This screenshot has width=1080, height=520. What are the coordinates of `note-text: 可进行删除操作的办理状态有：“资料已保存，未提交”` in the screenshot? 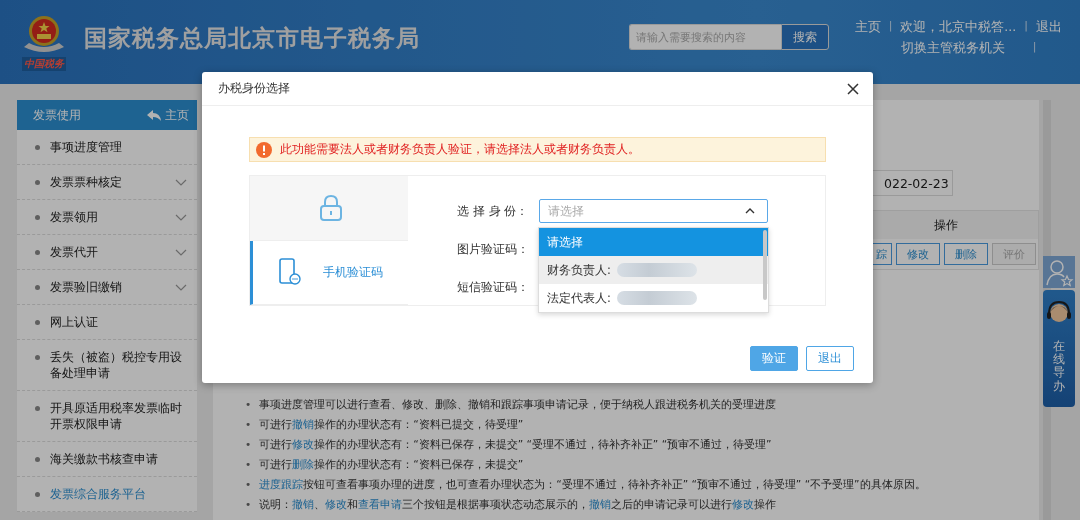 It's located at (391, 464).